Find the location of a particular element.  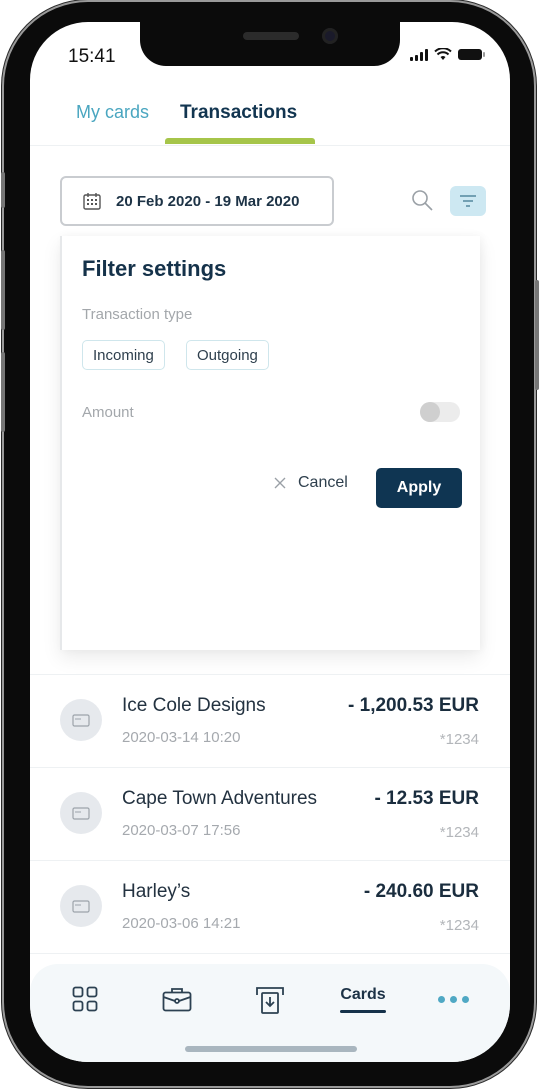

transaction-amount: - 12.53 EUR is located at coordinates (426, 798).